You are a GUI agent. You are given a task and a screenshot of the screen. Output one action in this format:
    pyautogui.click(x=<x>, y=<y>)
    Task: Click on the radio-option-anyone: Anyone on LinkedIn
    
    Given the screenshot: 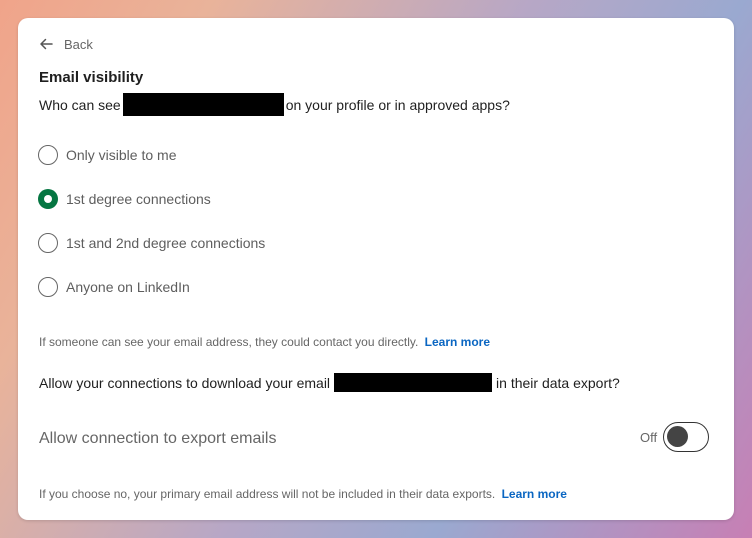 What is the action you would take?
    pyautogui.click(x=114, y=287)
    